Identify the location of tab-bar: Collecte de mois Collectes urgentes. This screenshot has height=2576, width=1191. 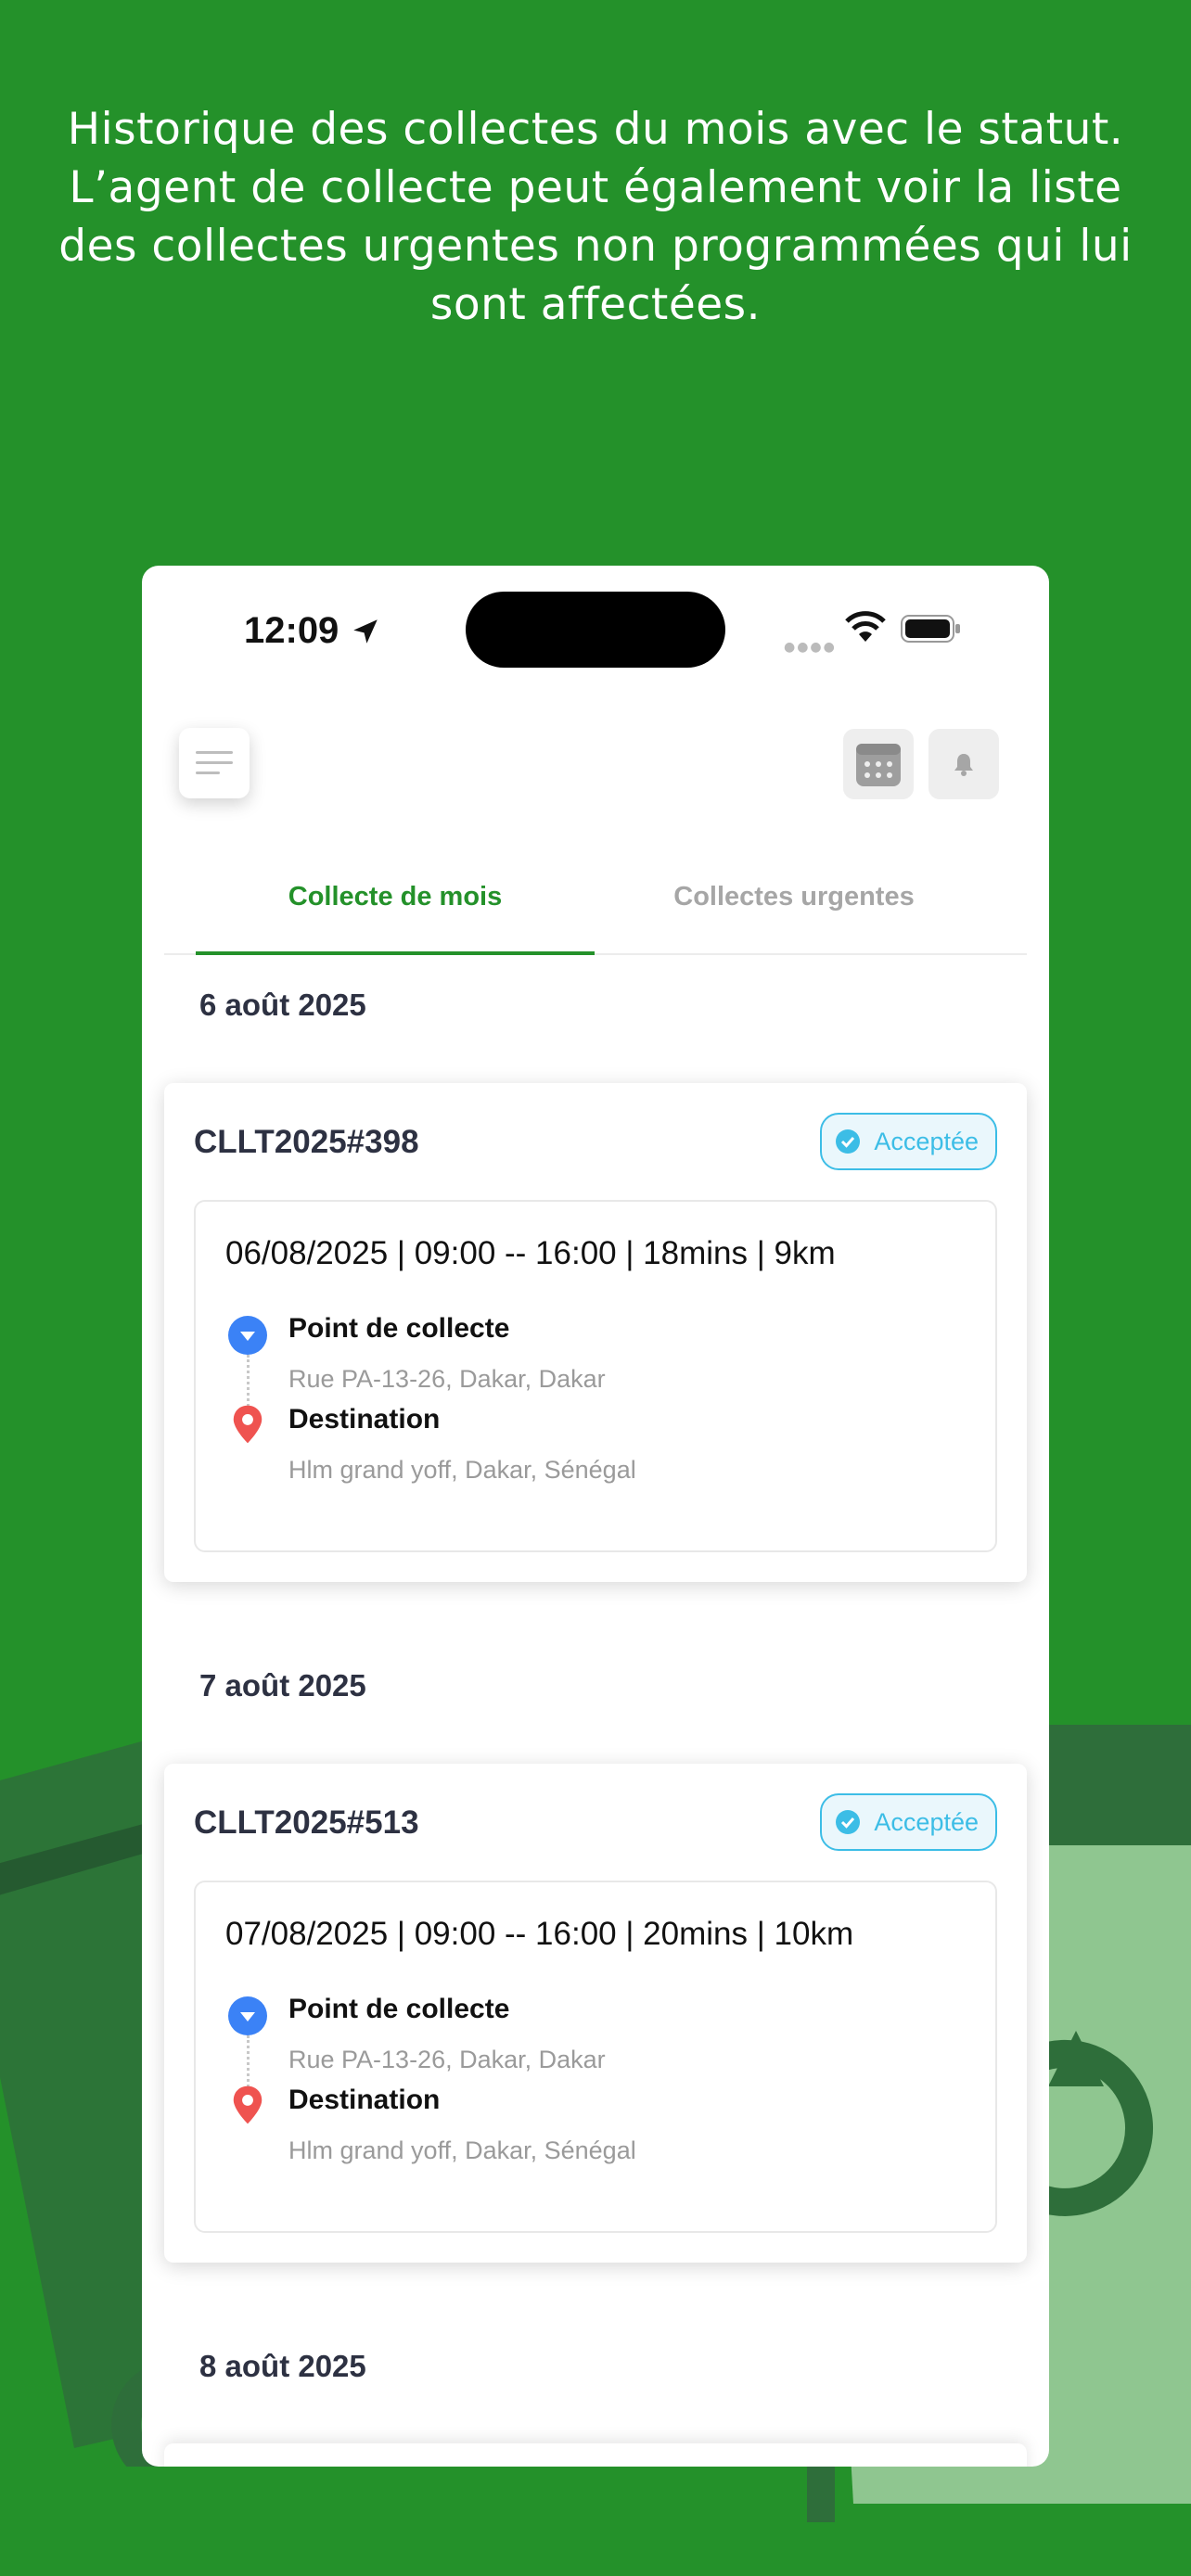
(595, 908).